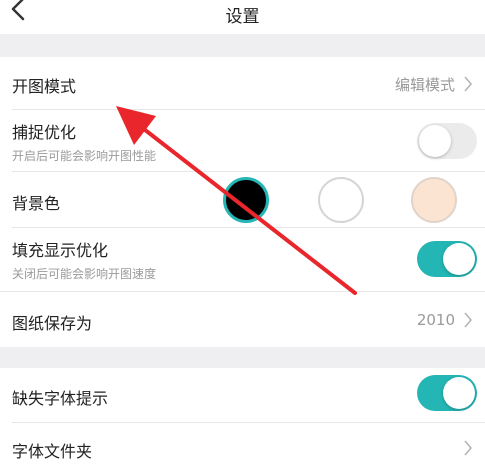  Describe the element at coordinates (424, 85) in the screenshot. I see `open-mode-value: 编辑模式` at that location.